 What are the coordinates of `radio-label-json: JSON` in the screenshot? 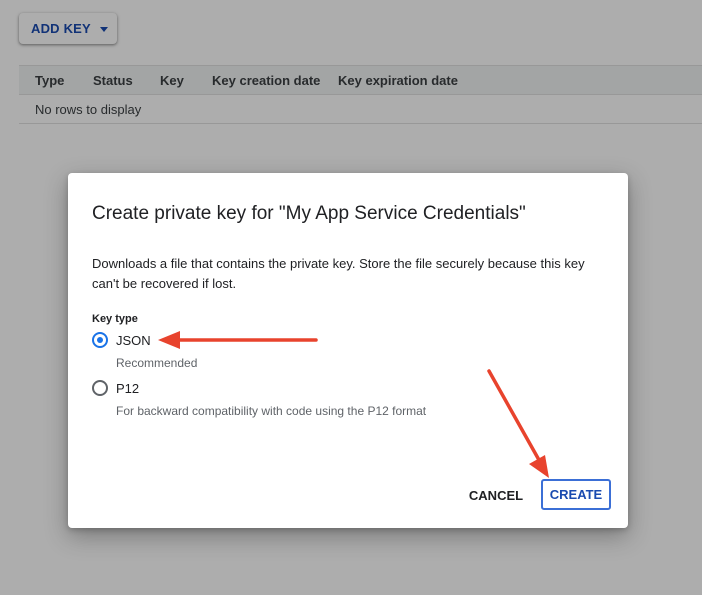 It's located at (133, 340).